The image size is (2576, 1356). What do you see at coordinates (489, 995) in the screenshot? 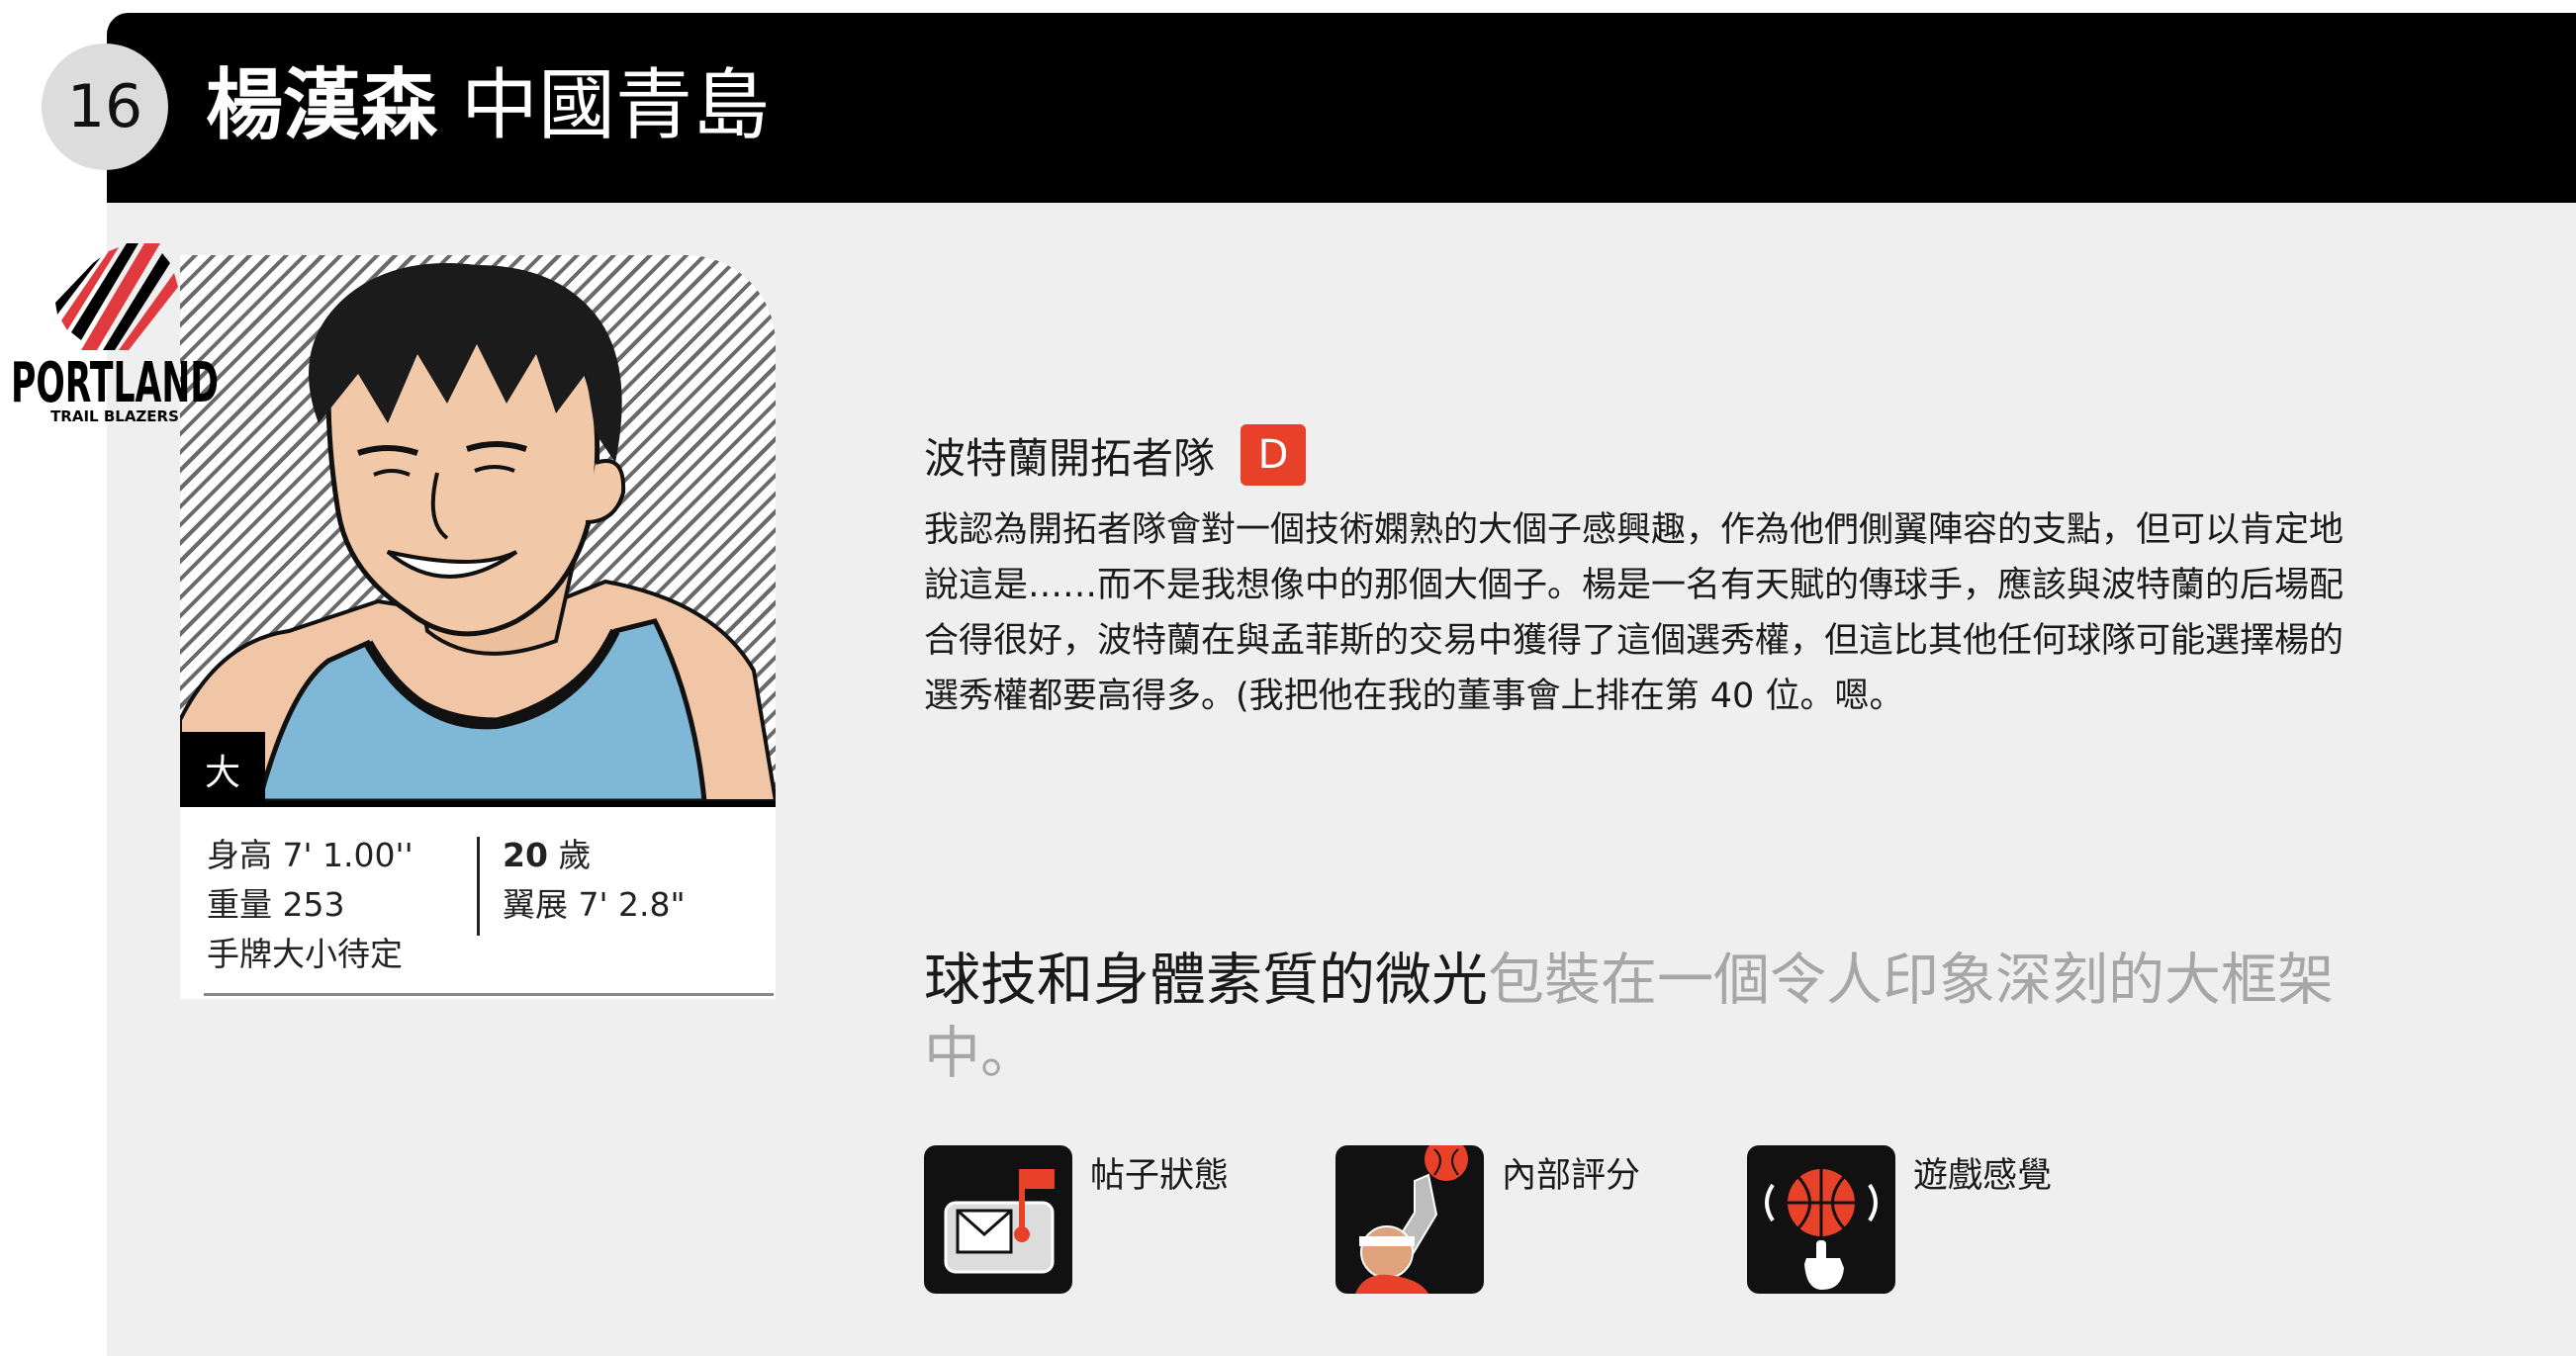
I see `stats-rule` at bounding box center [489, 995].